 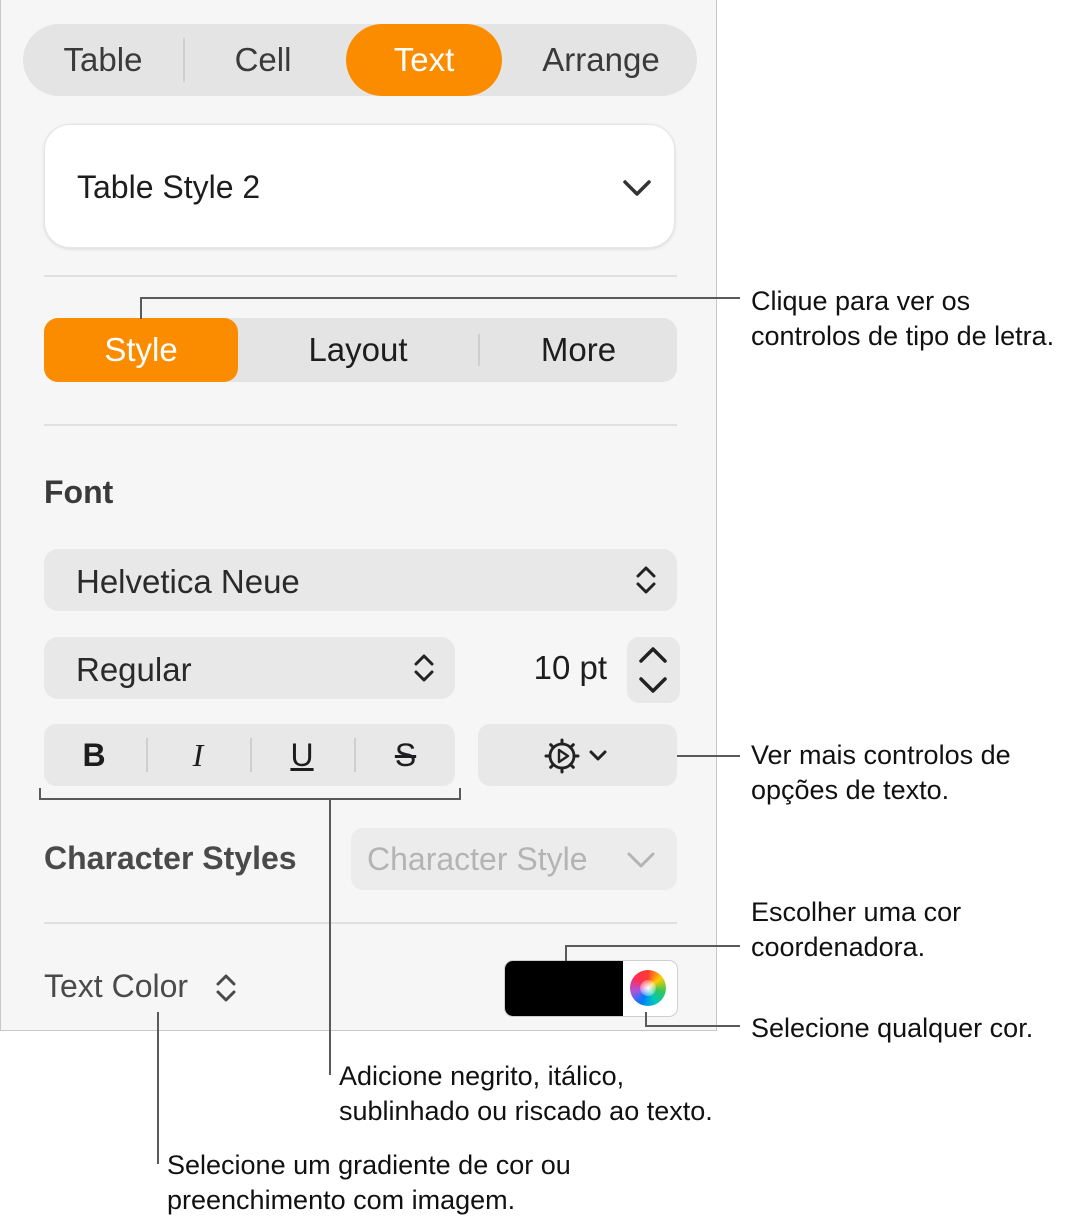 I want to click on text-format-buttons: B I U S, so click(x=249, y=755).